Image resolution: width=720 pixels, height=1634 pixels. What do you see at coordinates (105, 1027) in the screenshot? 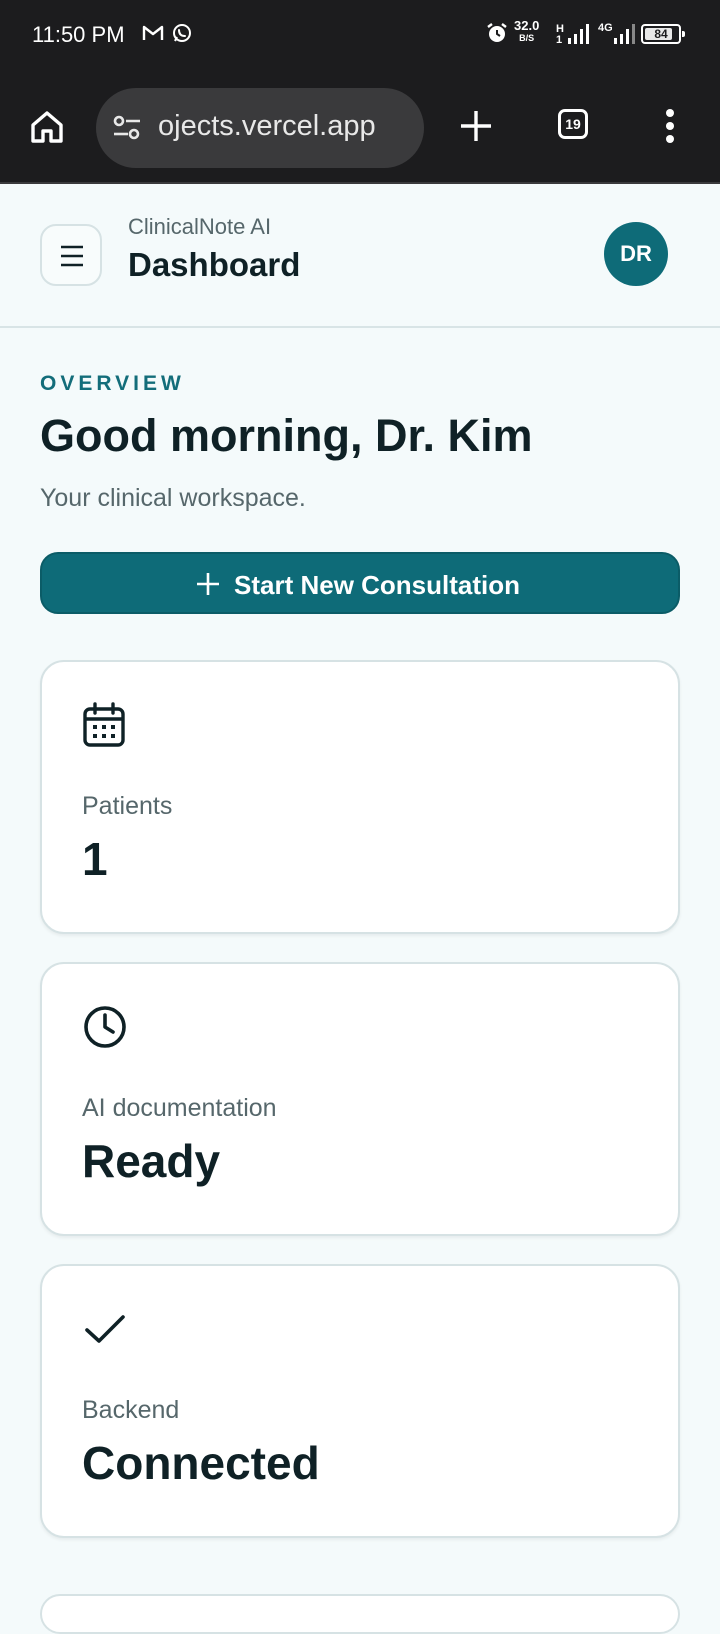
I see `clock-icon` at bounding box center [105, 1027].